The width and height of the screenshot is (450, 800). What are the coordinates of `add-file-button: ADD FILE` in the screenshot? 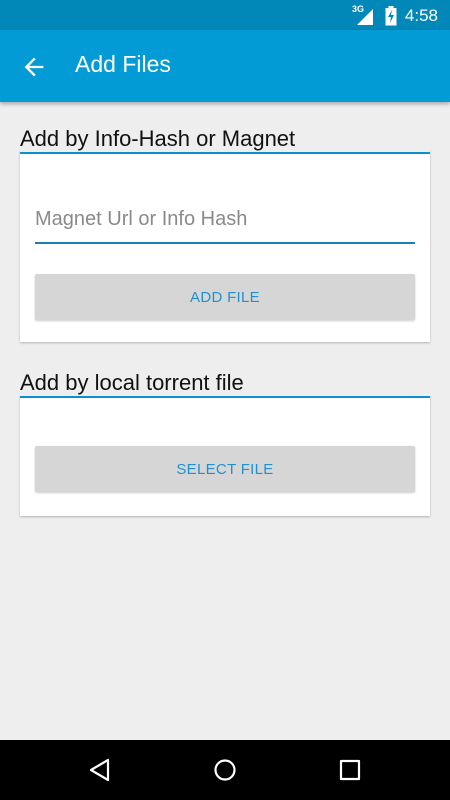 It's located at (225, 297).